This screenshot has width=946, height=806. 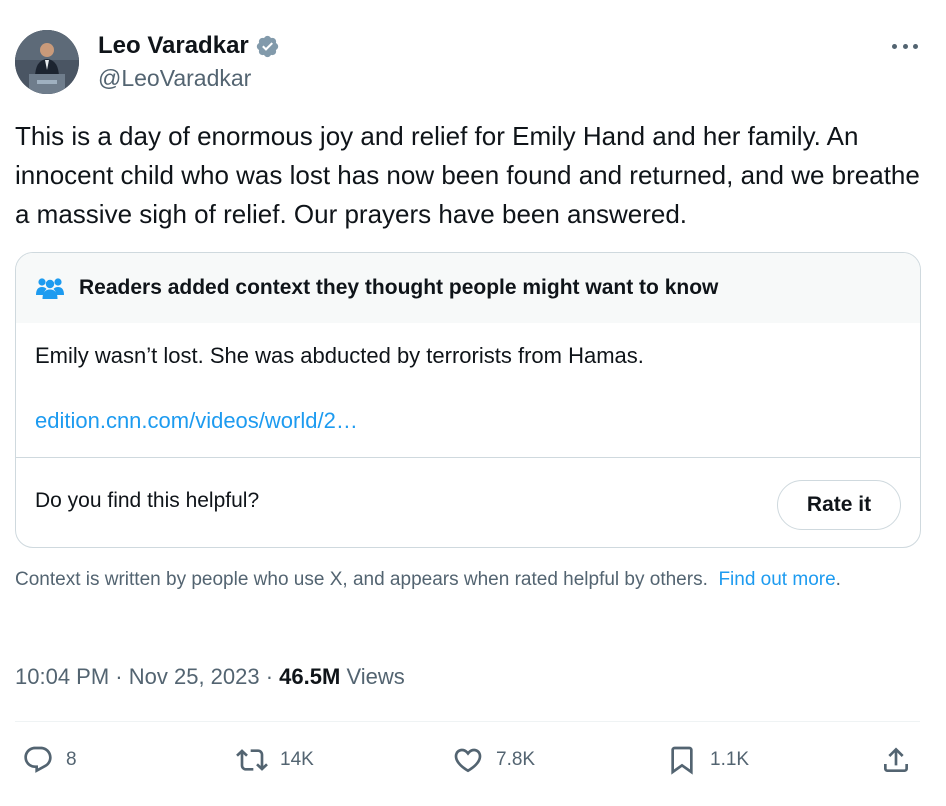 What do you see at coordinates (776, 579) in the screenshot?
I see `find-out-more-link: Find out more` at bounding box center [776, 579].